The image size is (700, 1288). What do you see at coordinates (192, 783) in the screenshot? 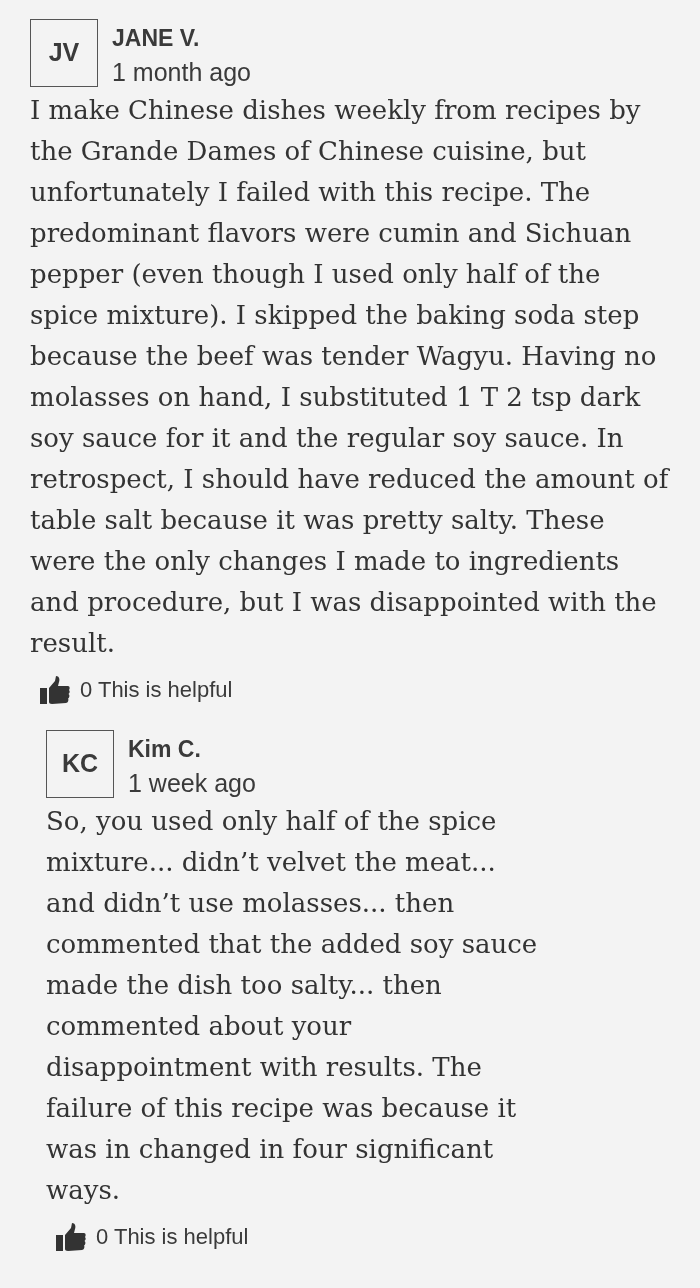
I see `comment-time: 1 week ago` at bounding box center [192, 783].